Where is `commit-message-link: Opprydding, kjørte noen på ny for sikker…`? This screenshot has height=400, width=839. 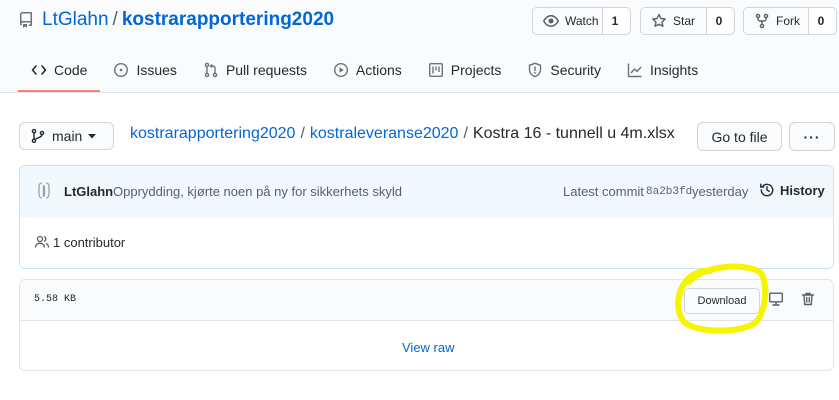 commit-message-link: Opprydding, kjørte noen på ny for sikker… is located at coordinates (257, 191).